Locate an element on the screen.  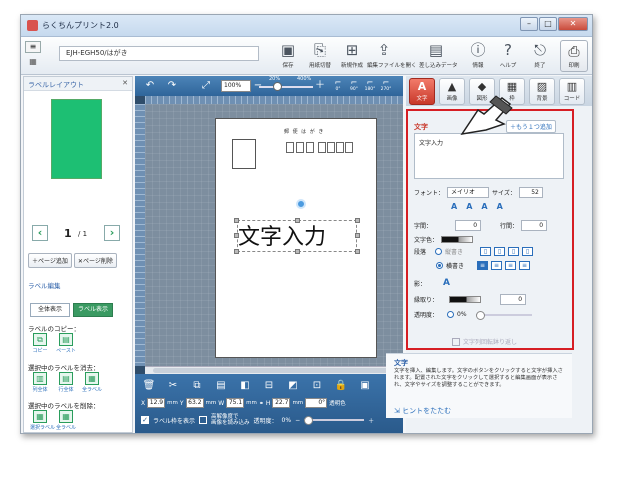
lock-icon: 🔒 is located at coordinates (341, 386).